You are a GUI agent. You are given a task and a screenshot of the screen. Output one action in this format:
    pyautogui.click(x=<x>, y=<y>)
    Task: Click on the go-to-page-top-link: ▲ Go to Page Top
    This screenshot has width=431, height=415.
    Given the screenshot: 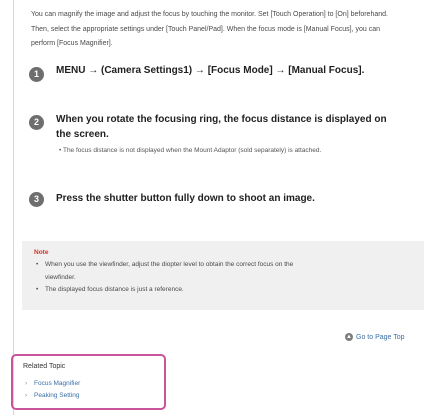 What is the action you would take?
    pyautogui.click(x=375, y=337)
    